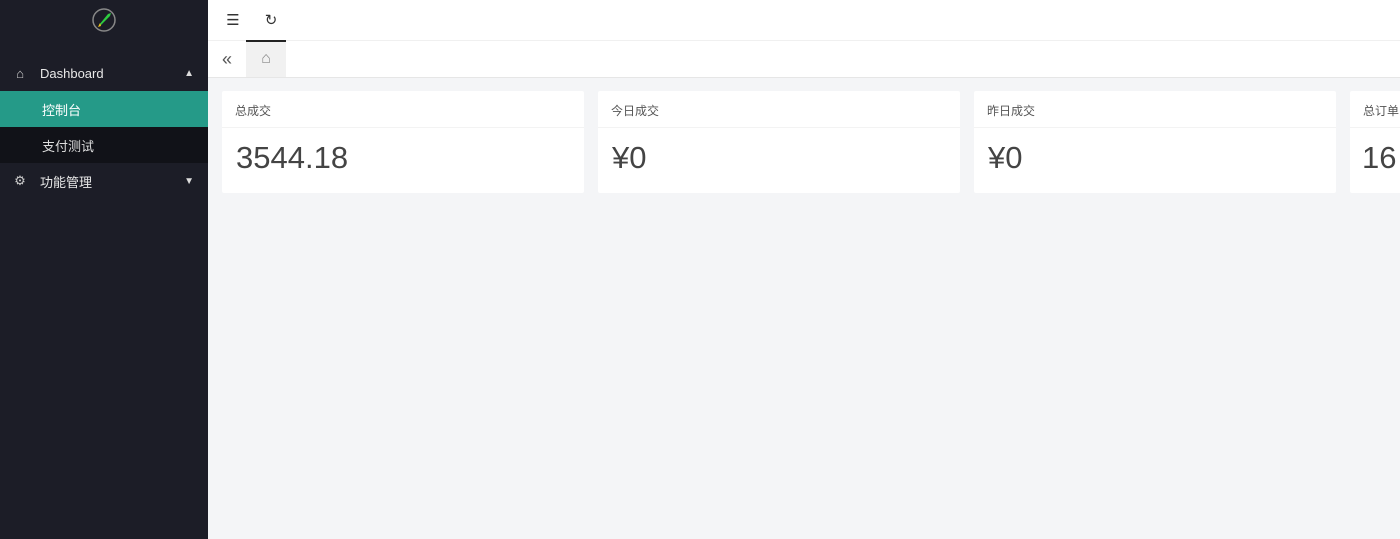  I want to click on menu-dashboard: ⌂ Dashboard ▲, so click(104, 73).